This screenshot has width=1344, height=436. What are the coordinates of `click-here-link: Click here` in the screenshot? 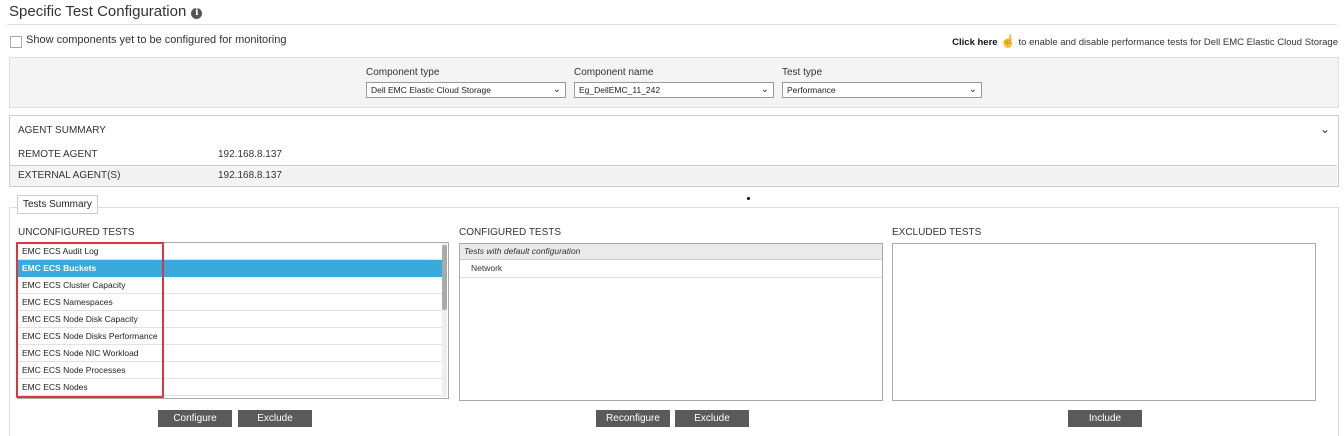 It's located at (974, 42).